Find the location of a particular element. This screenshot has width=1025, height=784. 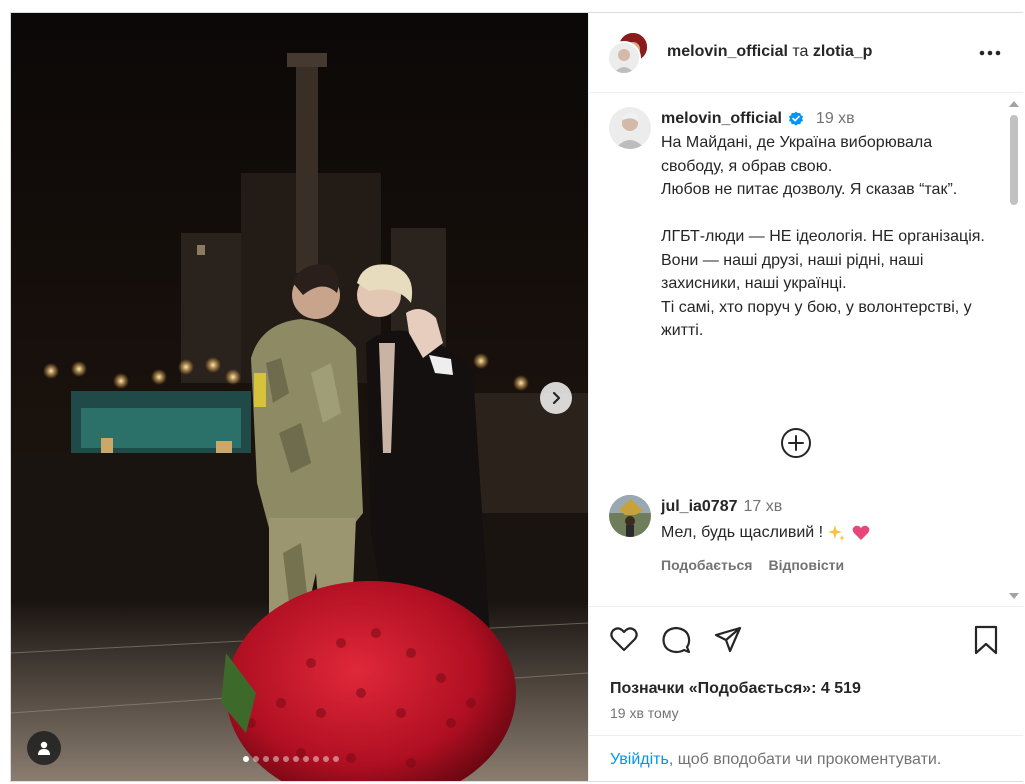

more-horizontal-icon is located at coordinates (990, 53).